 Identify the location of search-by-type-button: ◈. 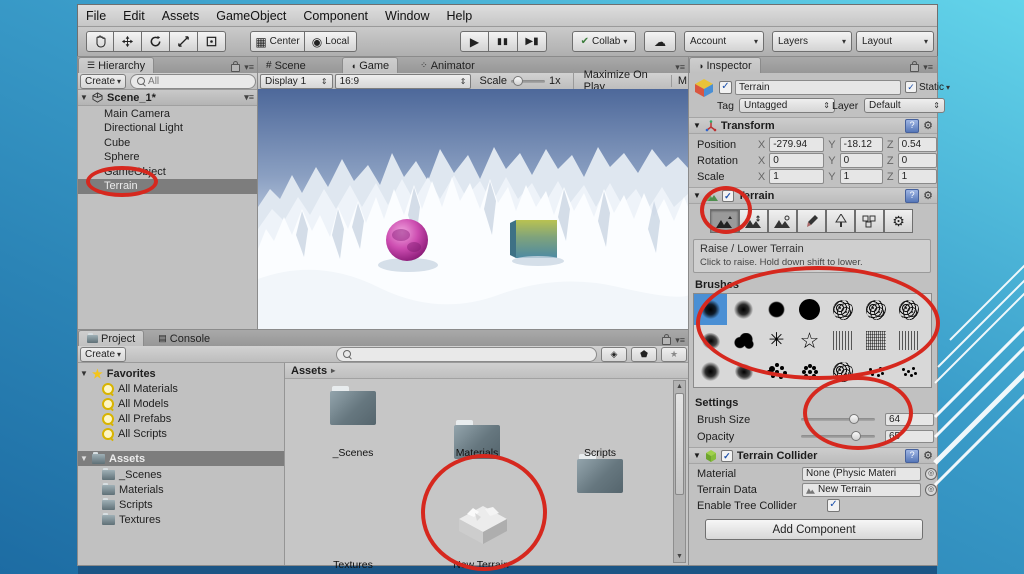
(614, 354).